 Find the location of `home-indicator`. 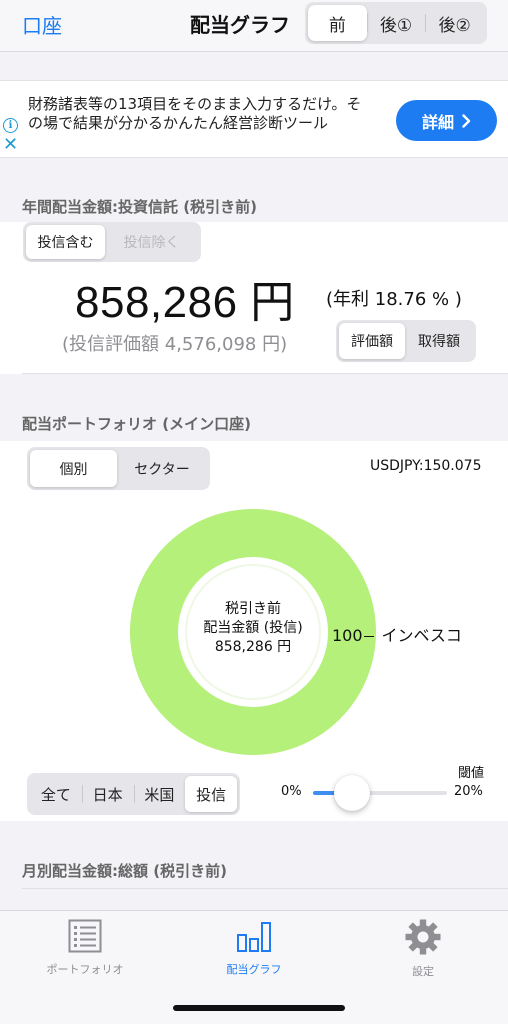

home-indicator is located at coordinates (259, 1008).